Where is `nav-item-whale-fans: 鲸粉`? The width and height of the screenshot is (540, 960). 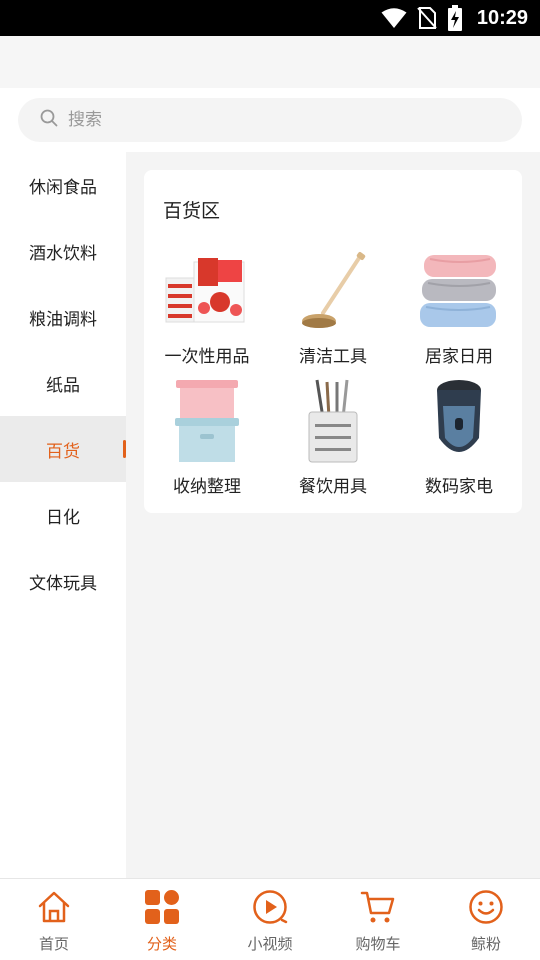
nav-item-whale-fans: 鲸粉 is located at coordinates (486, 919).